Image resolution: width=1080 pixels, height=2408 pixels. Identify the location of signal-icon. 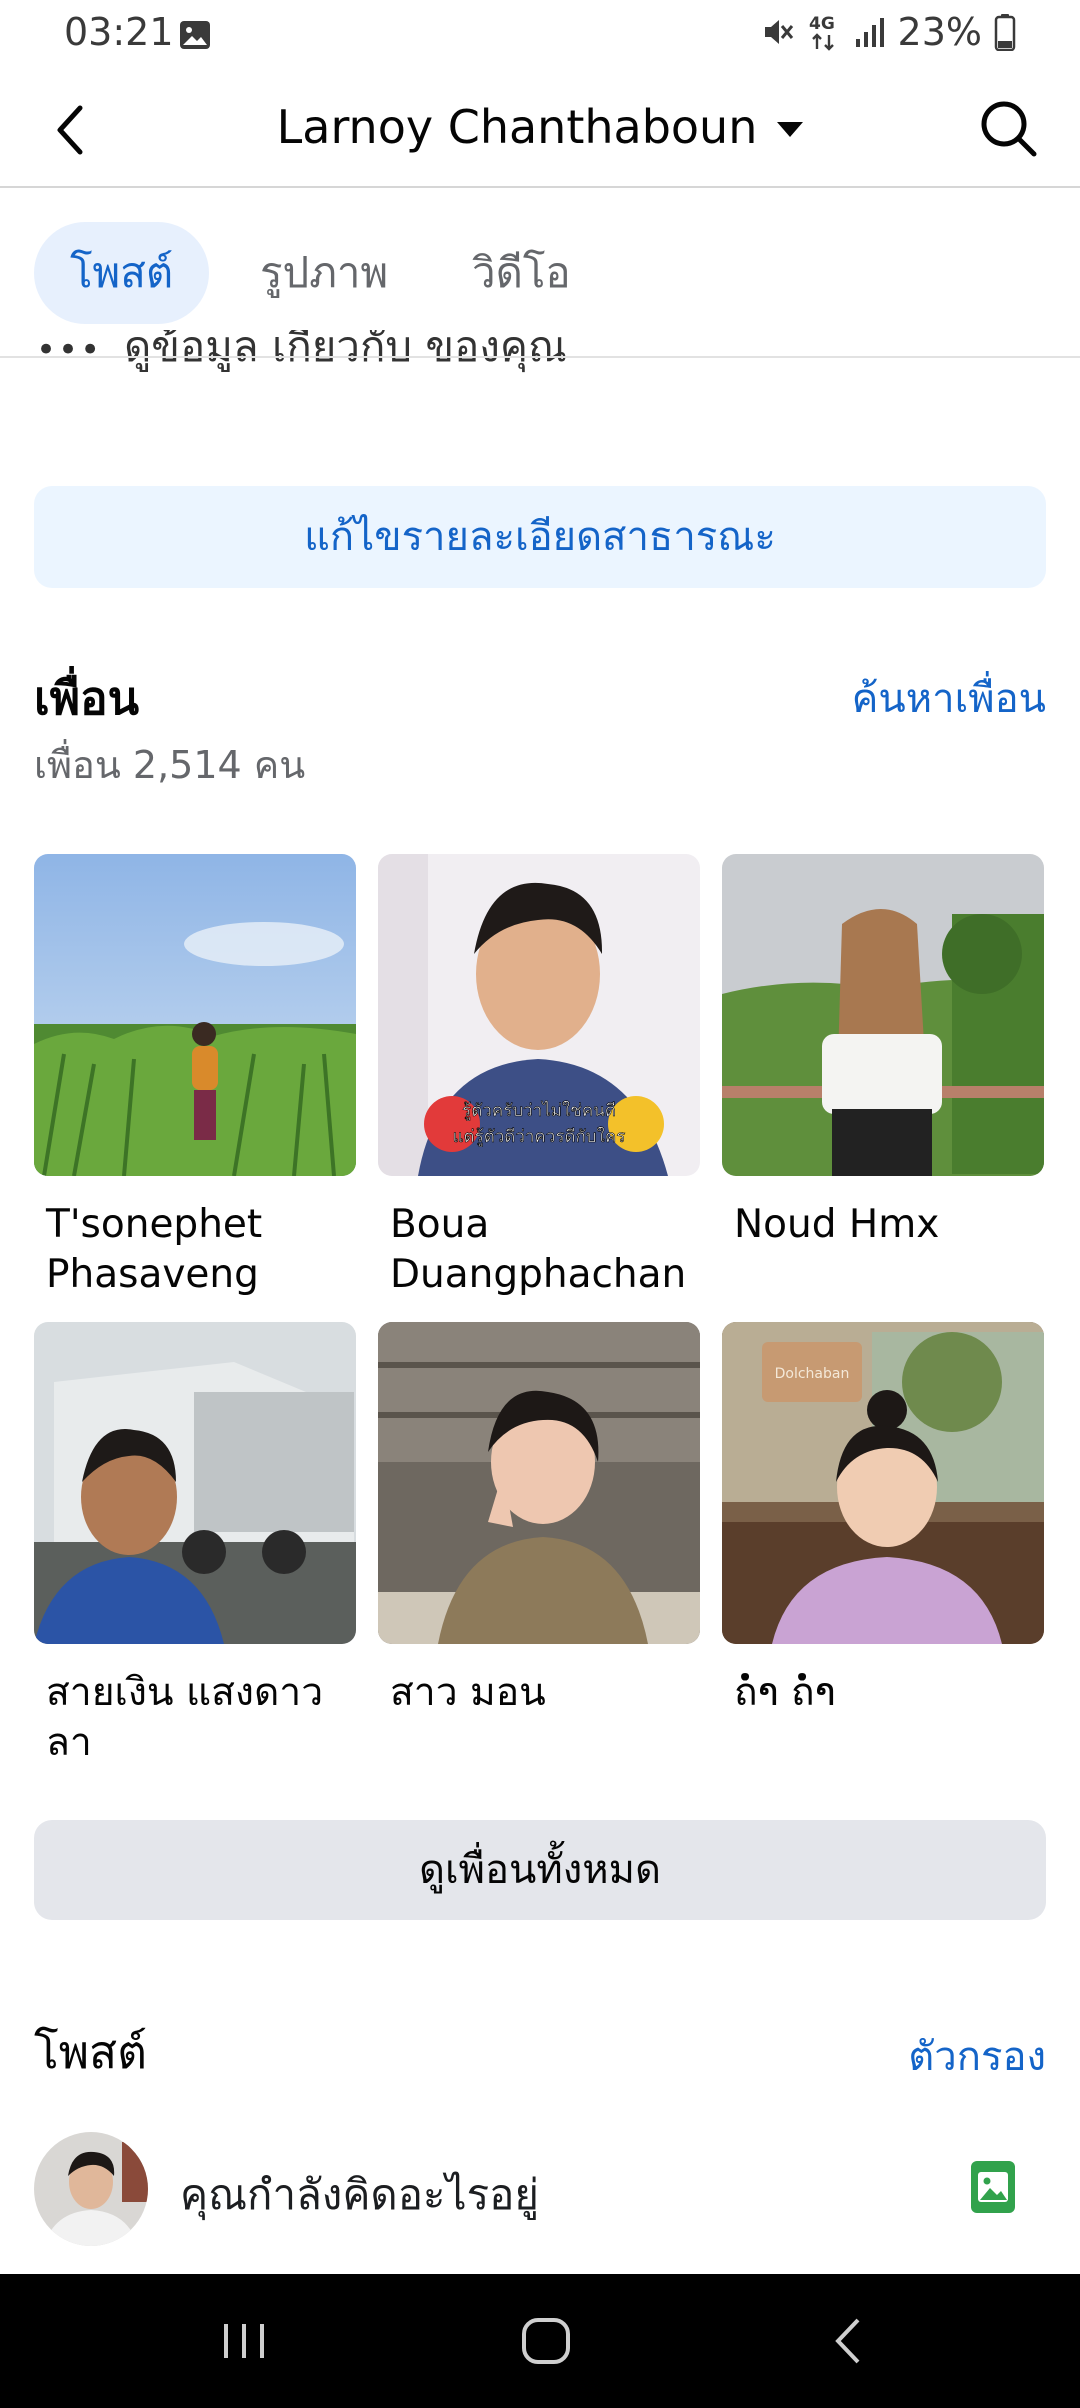
(869, 32).